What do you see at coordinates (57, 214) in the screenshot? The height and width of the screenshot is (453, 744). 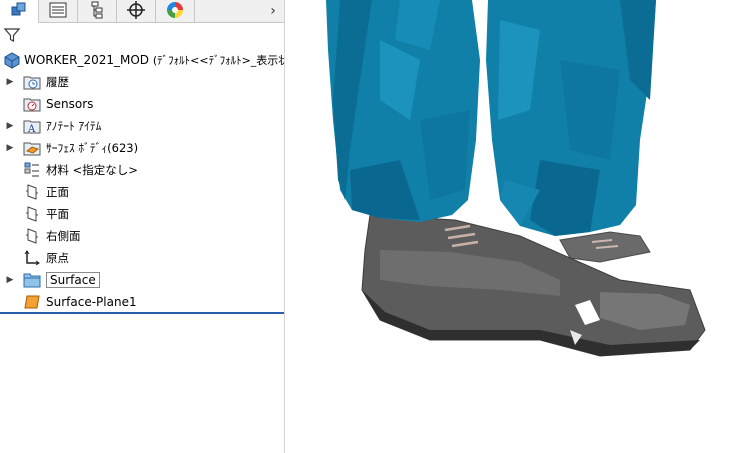 I see `tree-item-label: 平面` at bounding box center [57, 214].